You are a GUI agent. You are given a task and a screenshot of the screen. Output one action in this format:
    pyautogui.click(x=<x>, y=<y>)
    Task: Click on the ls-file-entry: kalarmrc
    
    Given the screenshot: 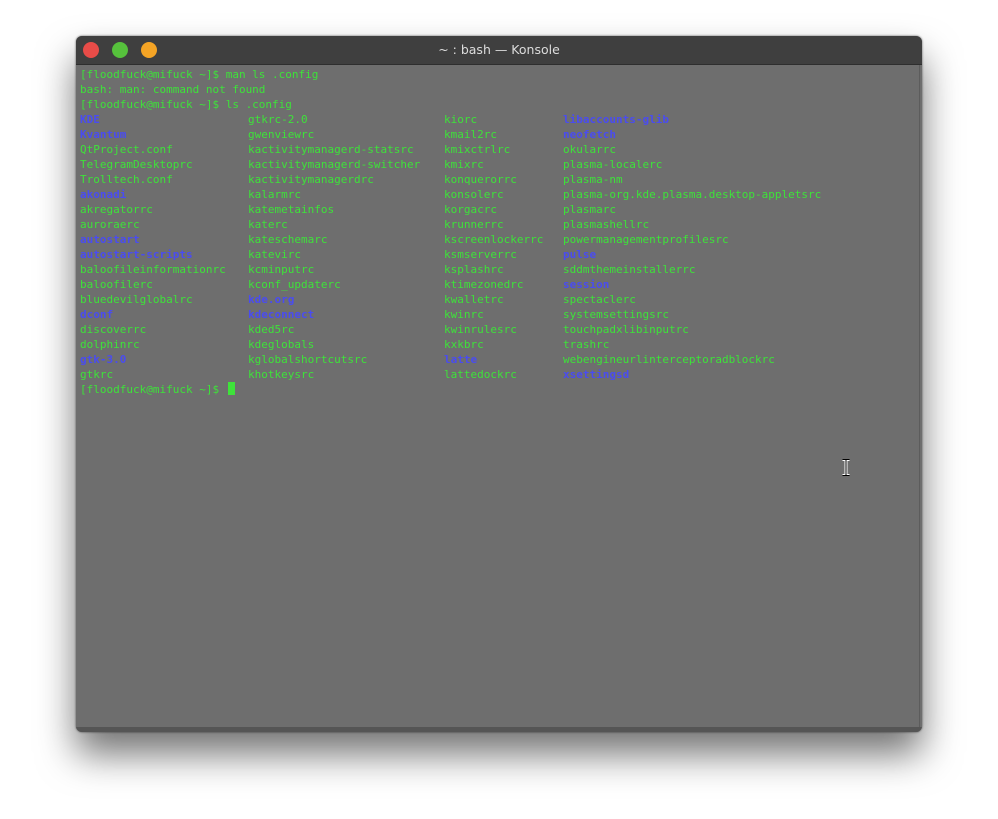 What is the action you would take?
    pyautogui.click(x=274, y=194)
    